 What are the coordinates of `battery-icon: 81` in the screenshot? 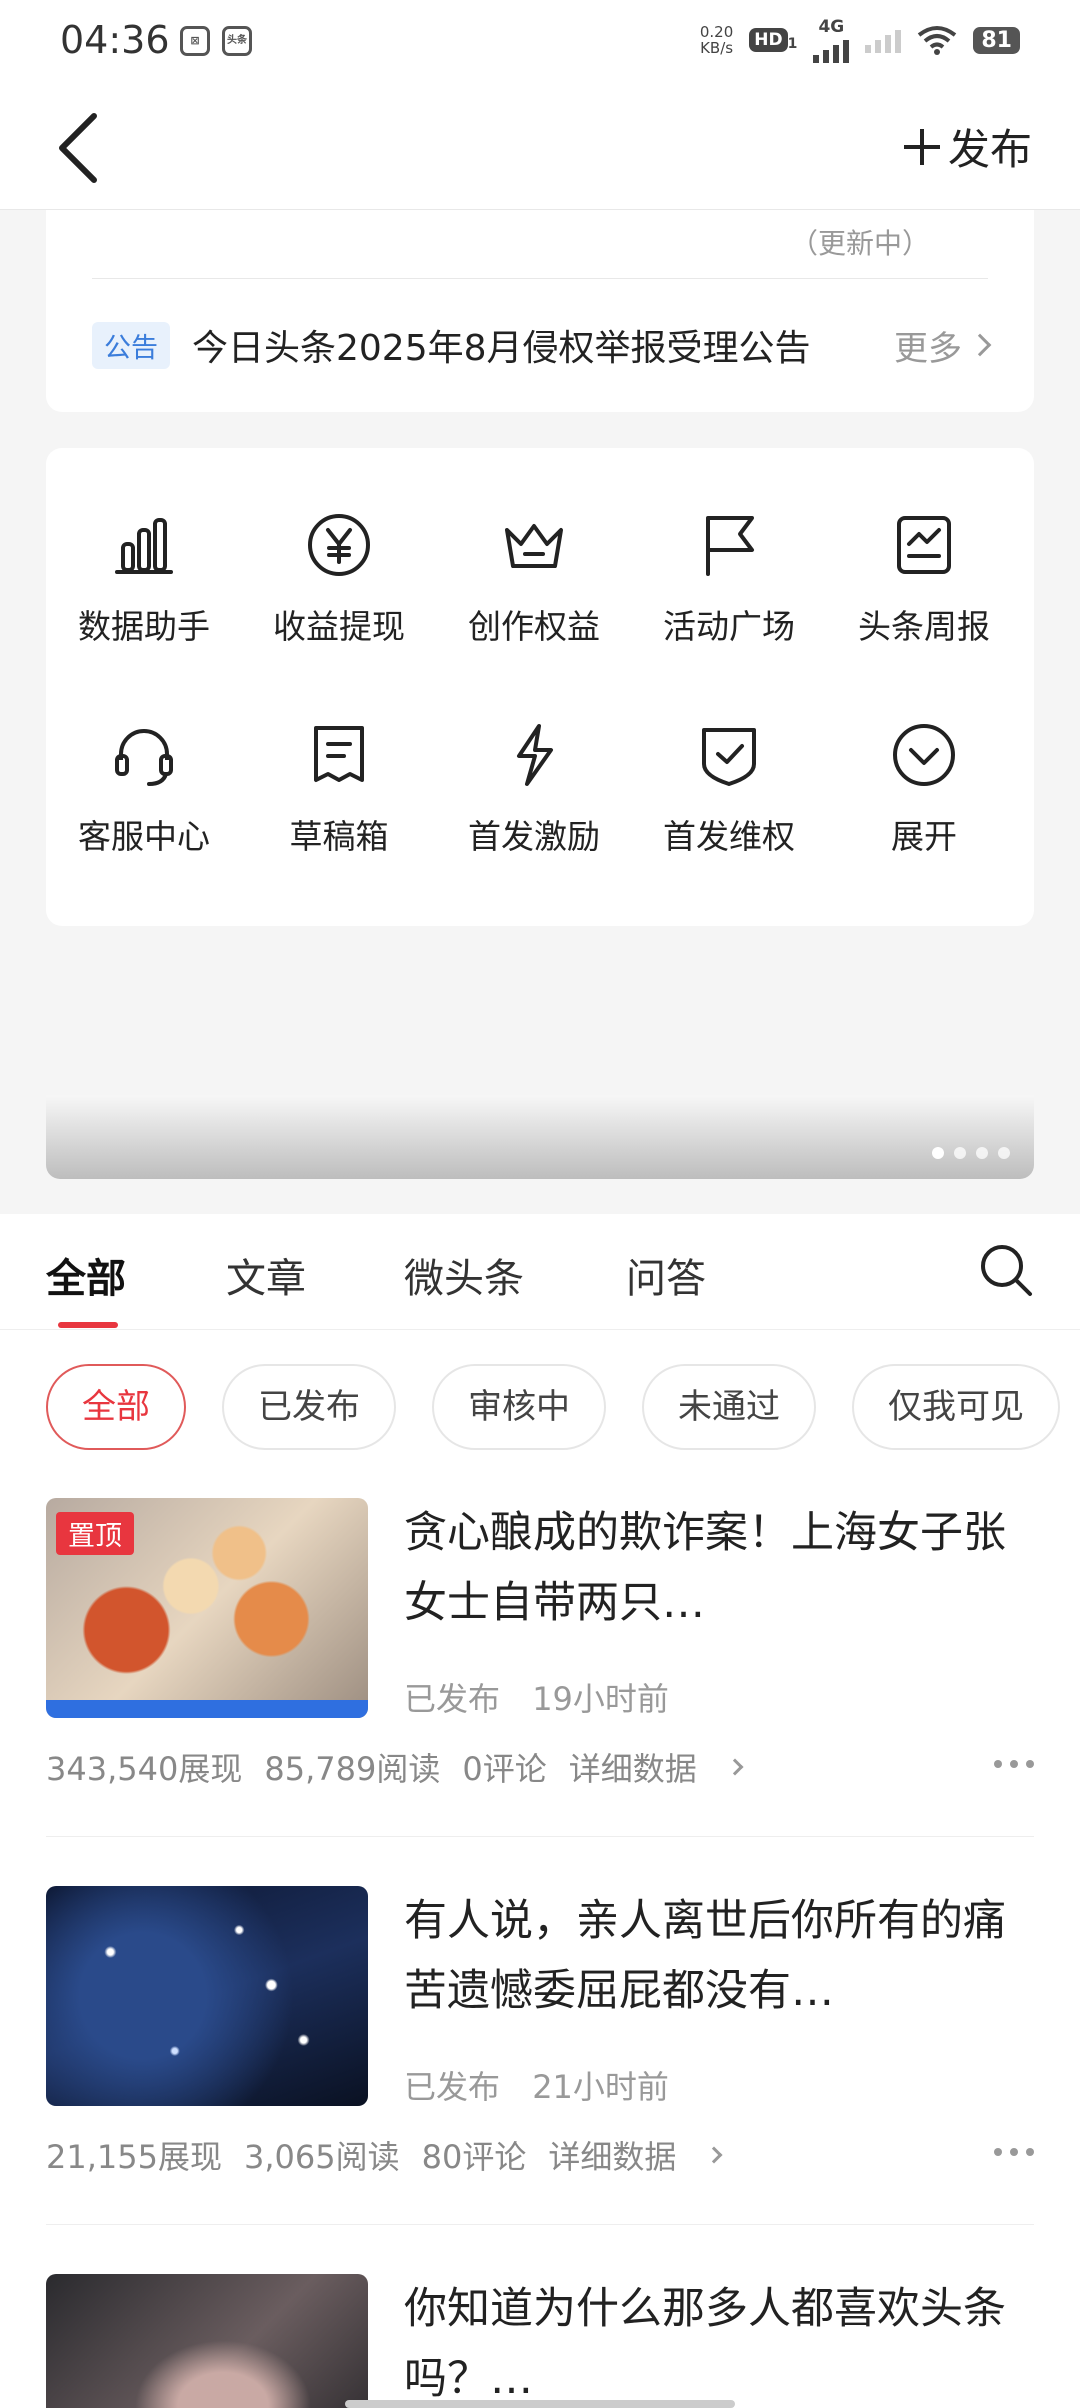 It's located at (996, 40).